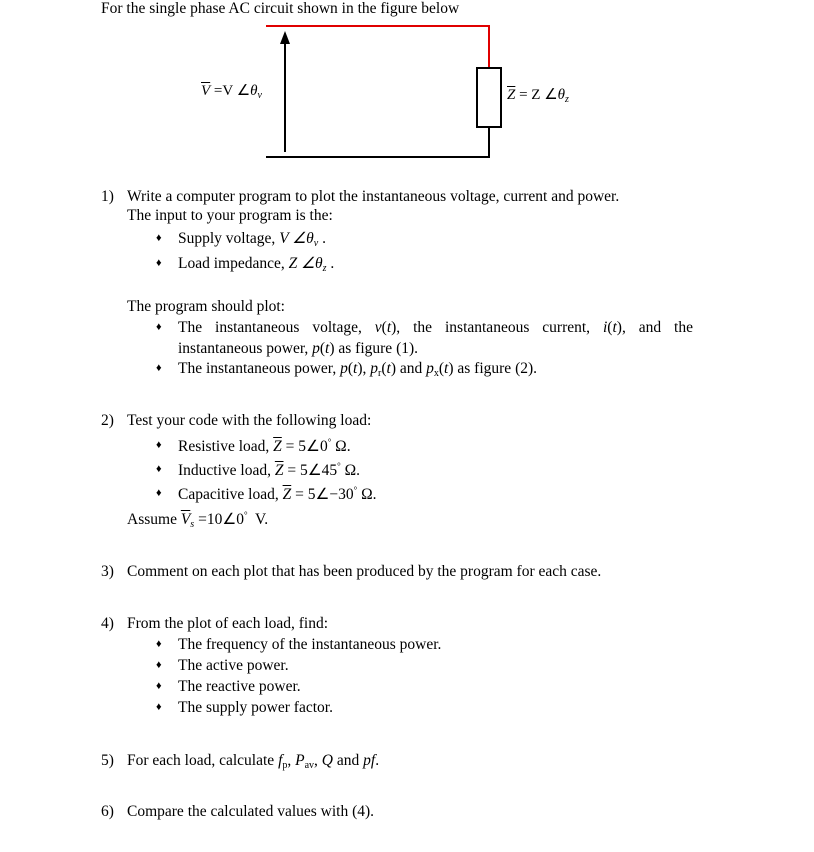  I want to click on question-4-title: From the plot of each load, find:, so click(228, 623).